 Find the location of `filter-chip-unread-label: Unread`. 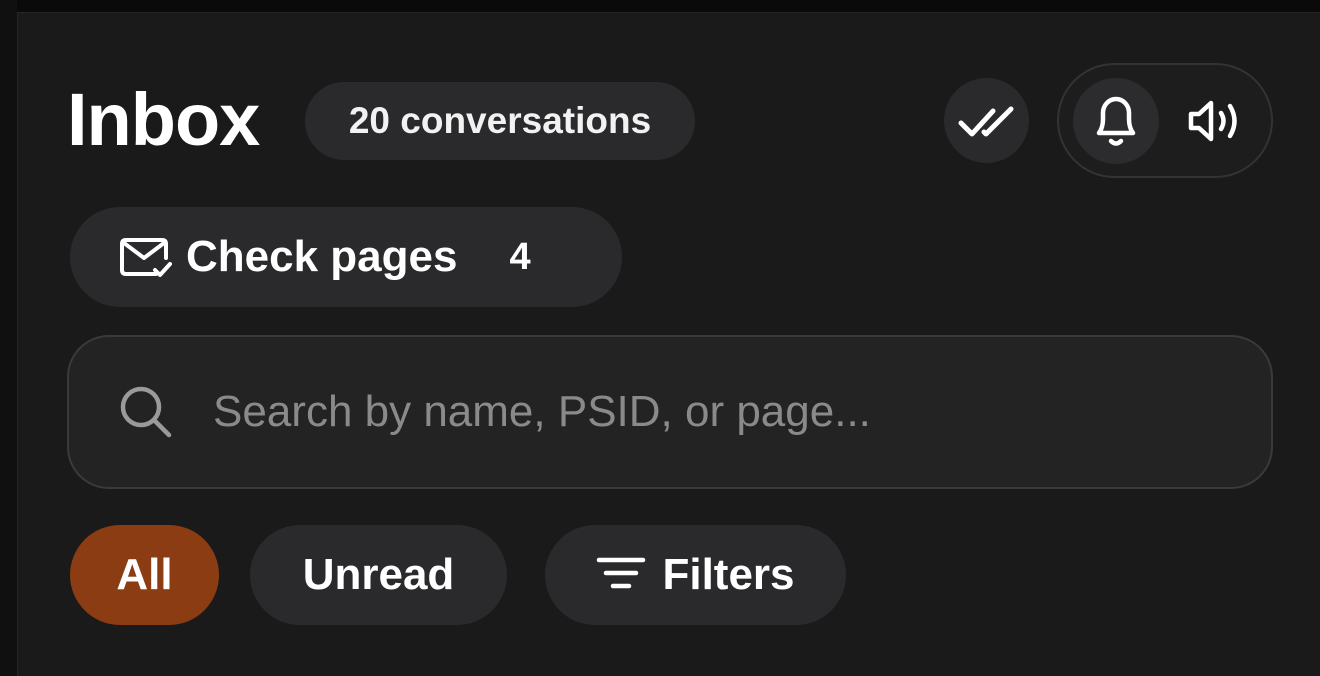

filter-chip-unread-label: Unread is located at coordinates (378, 574).